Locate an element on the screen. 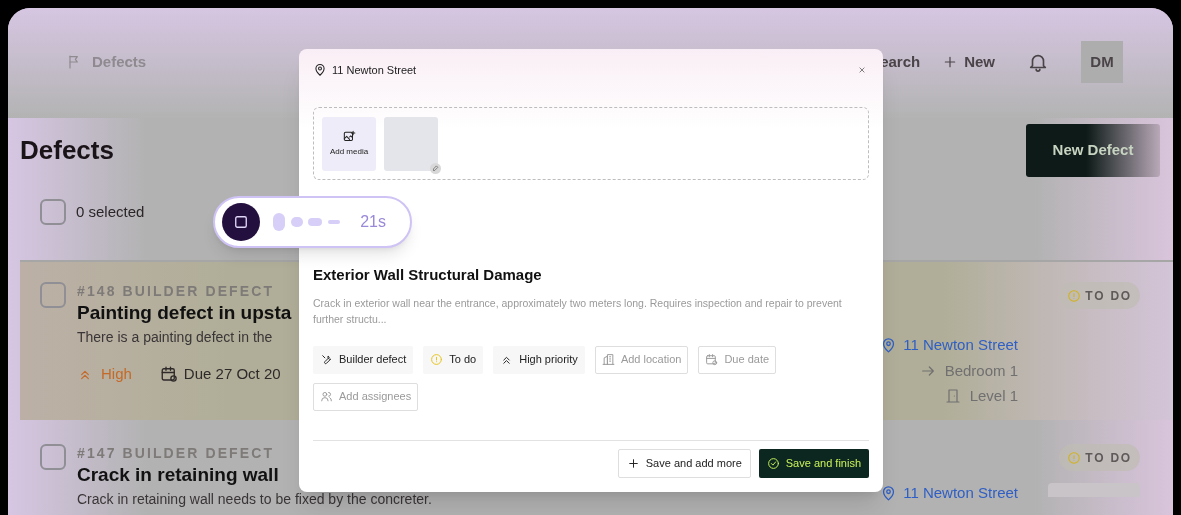  level-label: Level 1 is located at coordinates (993, 396).